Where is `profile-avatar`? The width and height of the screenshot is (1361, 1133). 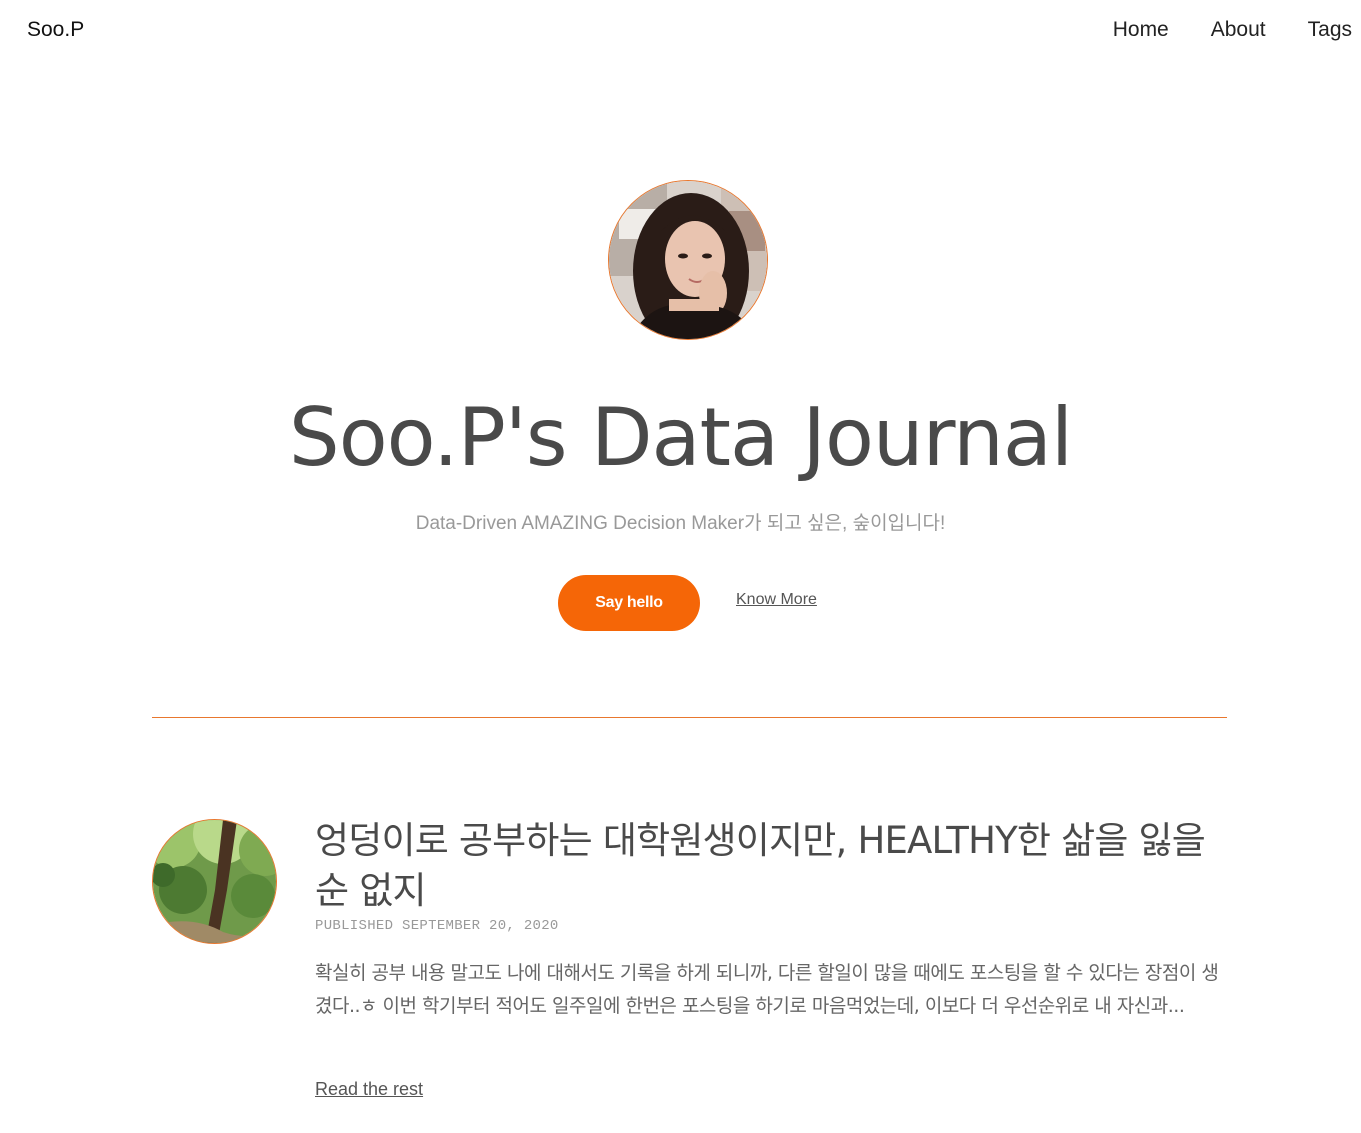 profile-avatar is located at coordinates (688, 260).